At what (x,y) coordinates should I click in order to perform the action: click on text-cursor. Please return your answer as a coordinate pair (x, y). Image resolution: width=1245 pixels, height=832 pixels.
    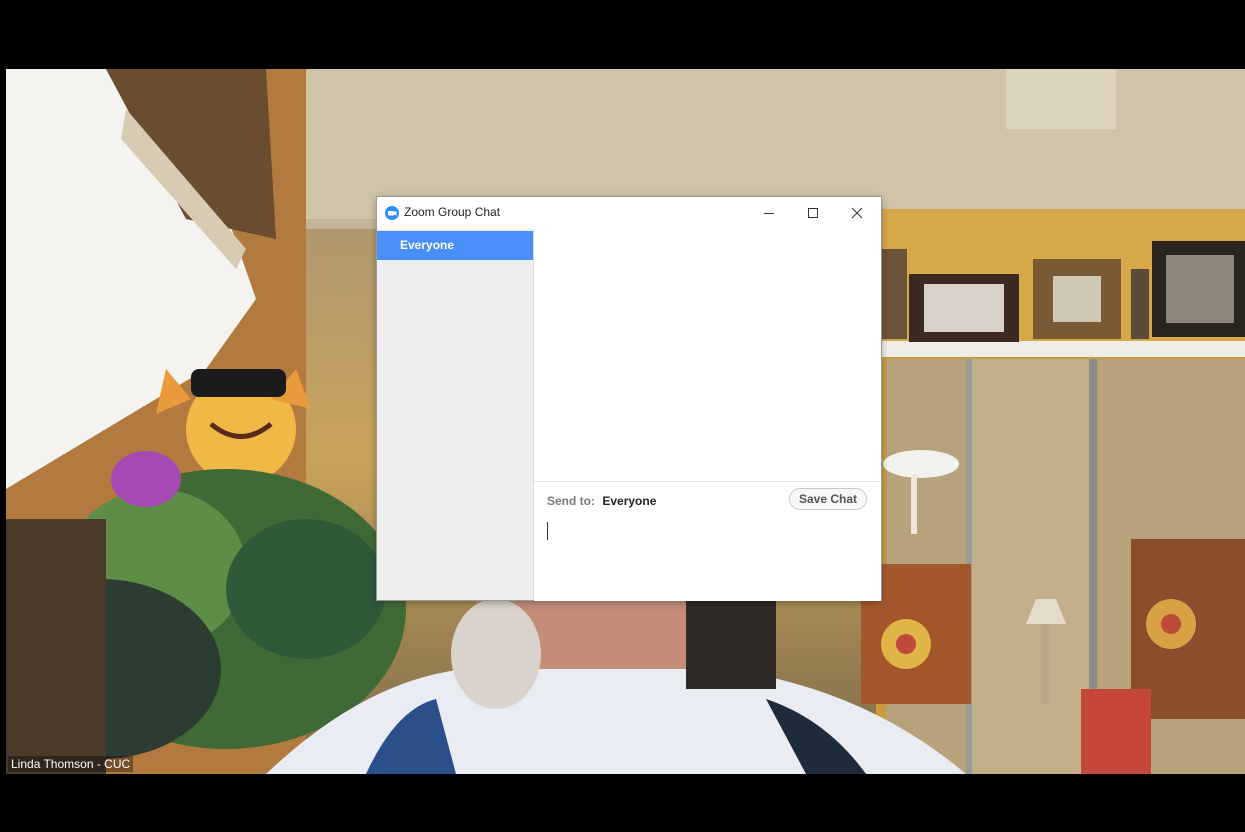
    Looking at the image, I should click on (547, 531).